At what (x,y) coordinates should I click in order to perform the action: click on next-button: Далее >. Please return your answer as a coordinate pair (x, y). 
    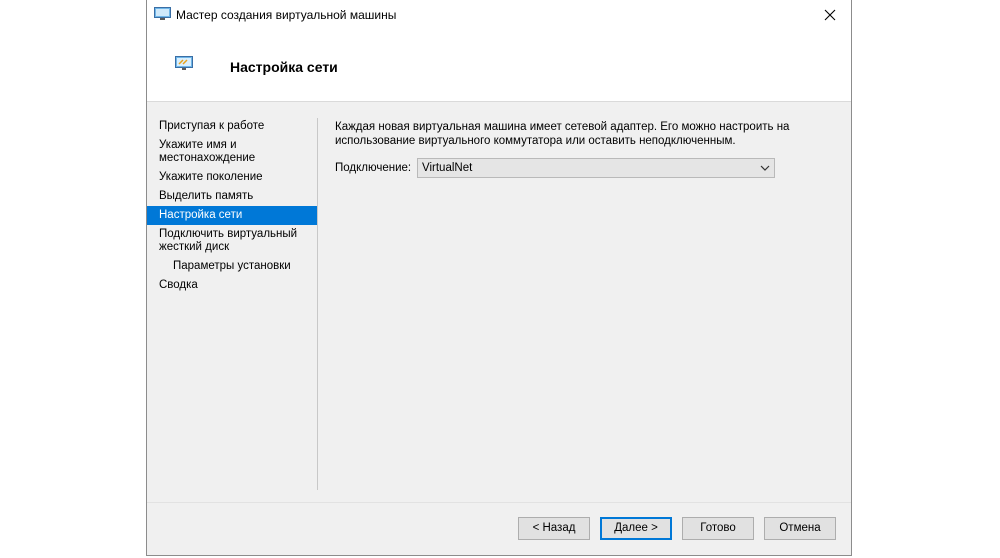
    Looking at the image, I should click on (636, 528).